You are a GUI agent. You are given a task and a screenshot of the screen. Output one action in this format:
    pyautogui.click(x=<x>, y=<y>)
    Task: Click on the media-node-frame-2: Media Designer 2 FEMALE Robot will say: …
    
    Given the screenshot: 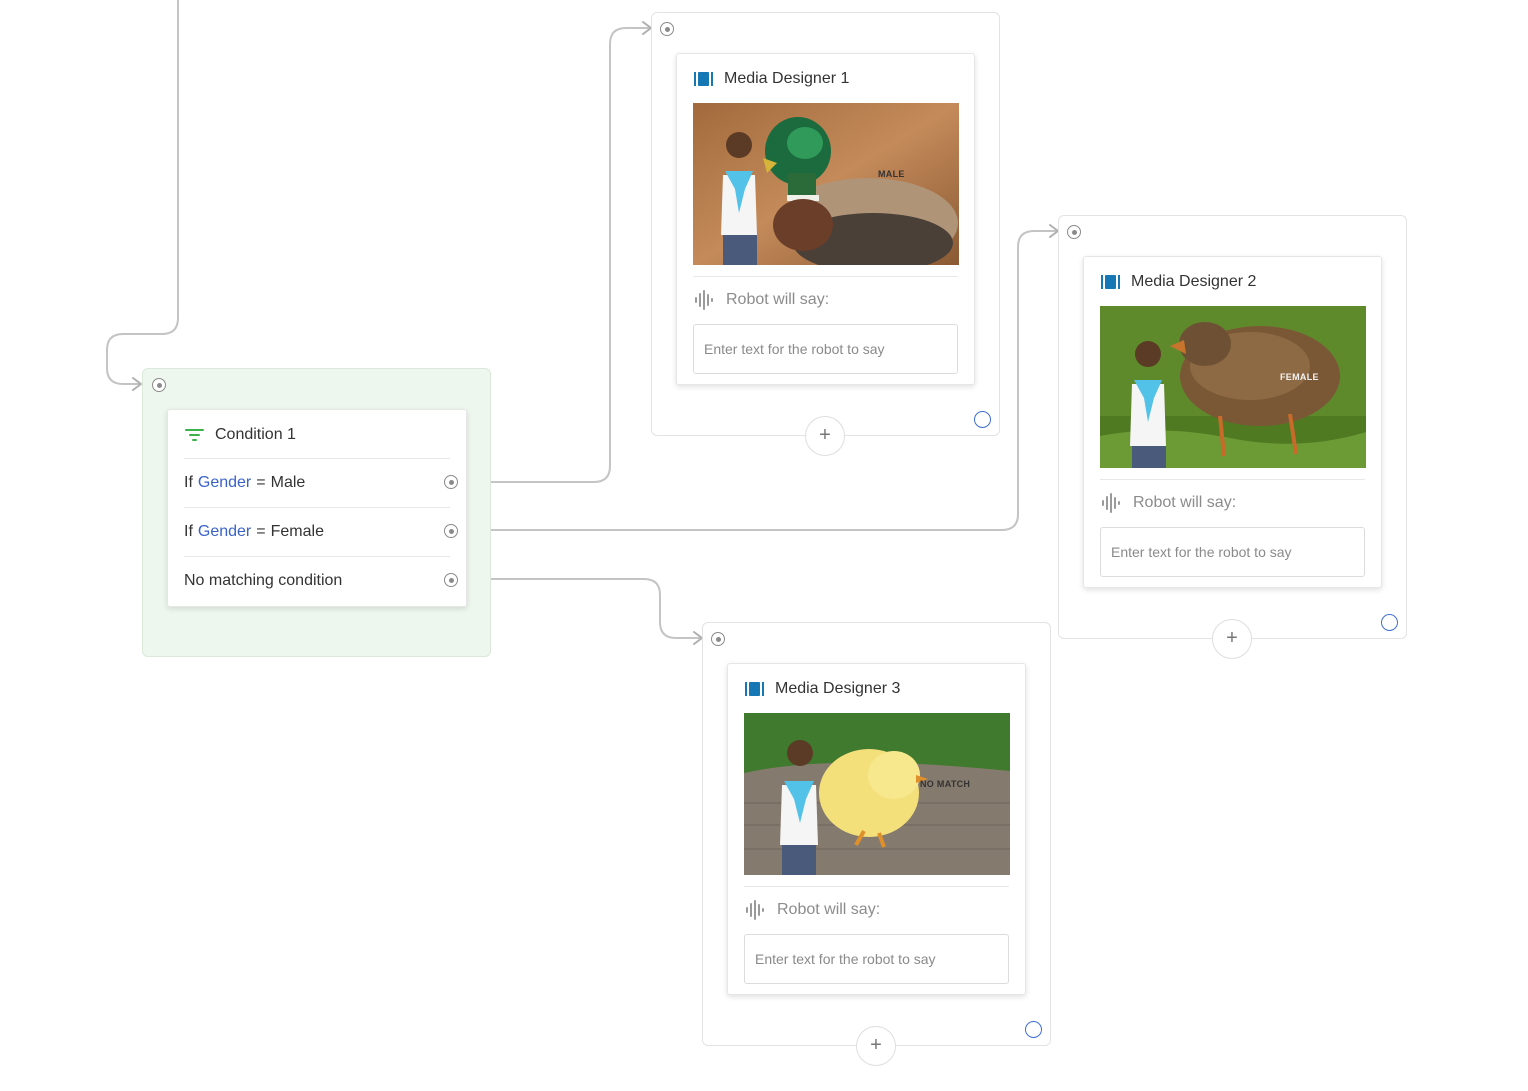 What is the action you would take?
    pyautogui.click(x=1232, y=437)
    